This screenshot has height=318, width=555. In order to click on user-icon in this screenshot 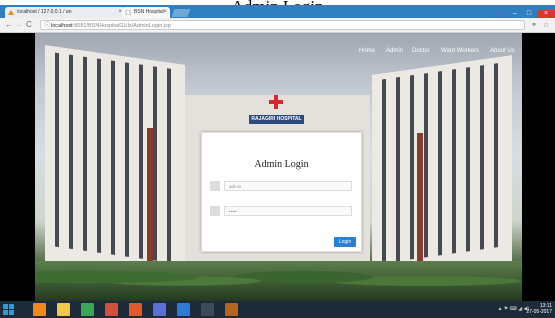, I will do `click(215, 186)`.